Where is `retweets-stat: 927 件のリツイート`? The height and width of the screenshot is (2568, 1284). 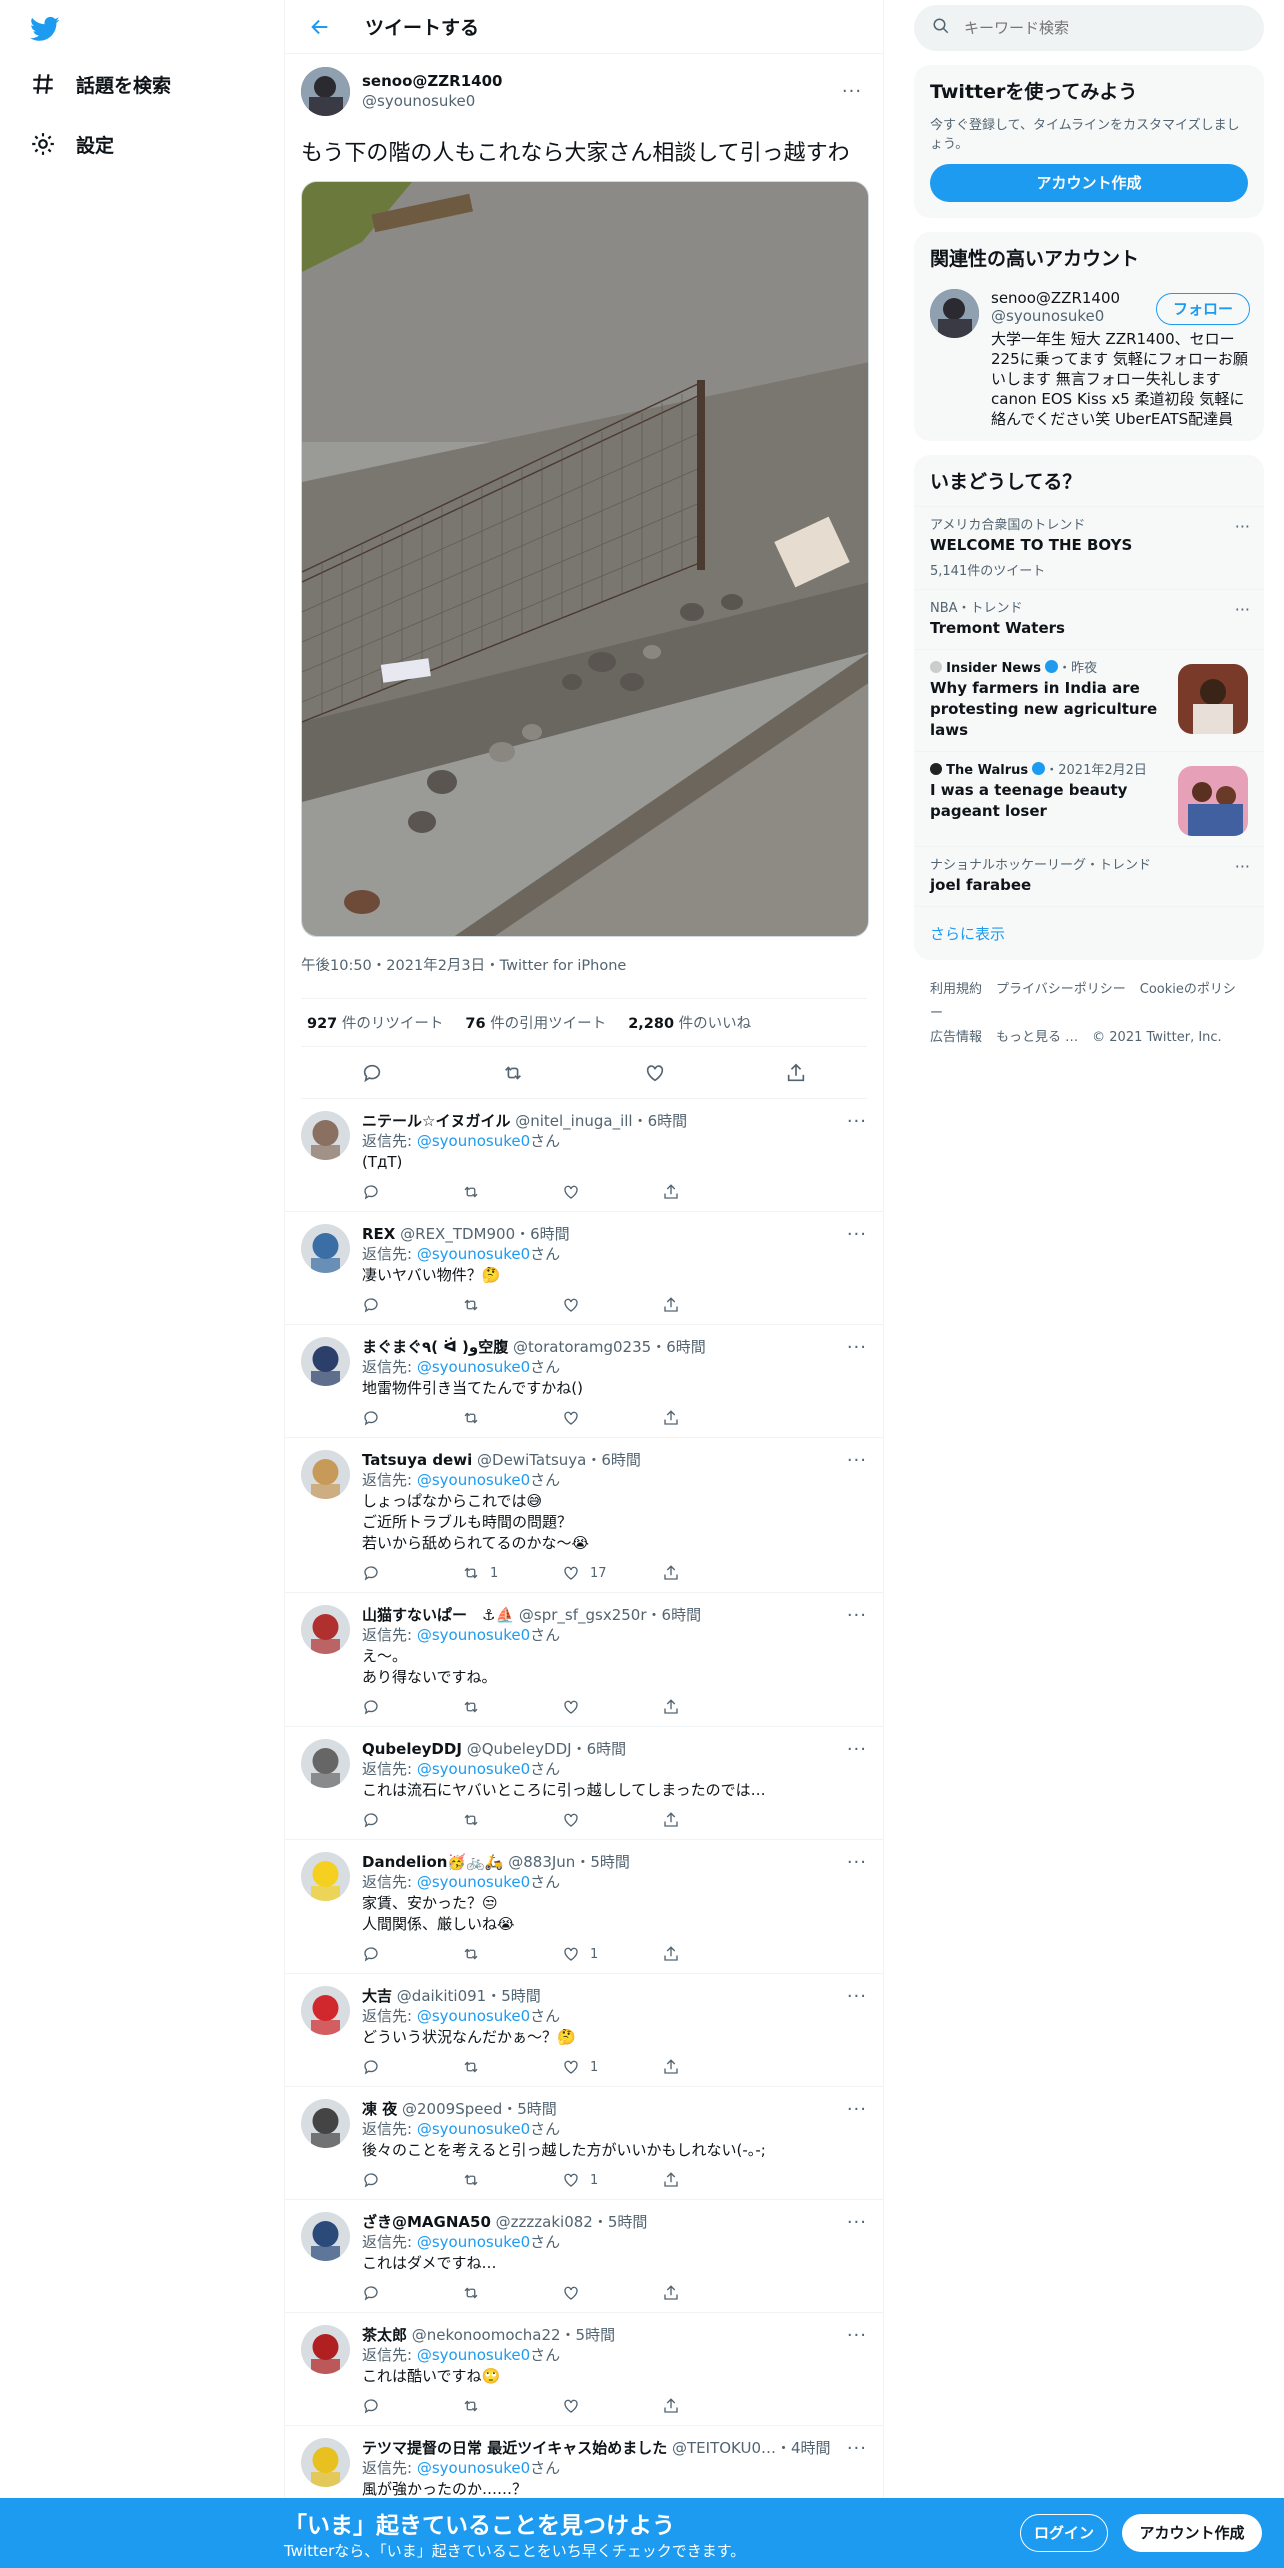 retweets-stat: 927 件のリツイート is located at coordinates (375, 1022).